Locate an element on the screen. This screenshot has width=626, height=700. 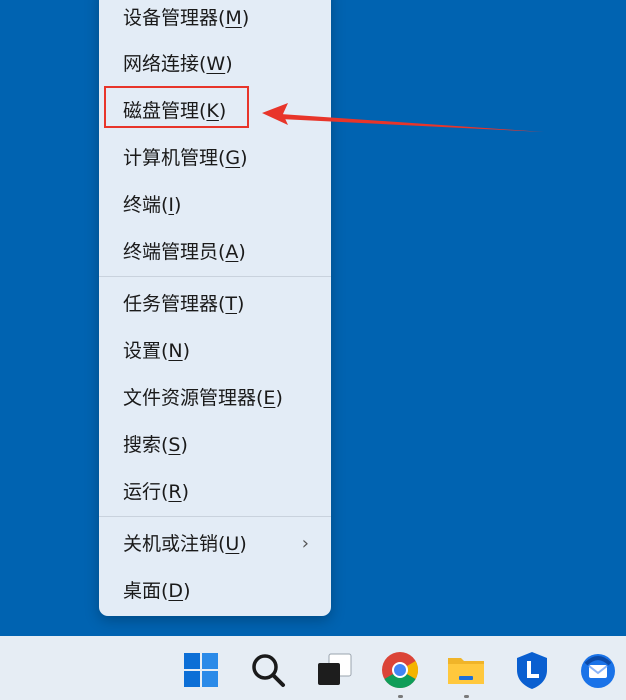
windows-start-icon is located at coordinates (201, 670).